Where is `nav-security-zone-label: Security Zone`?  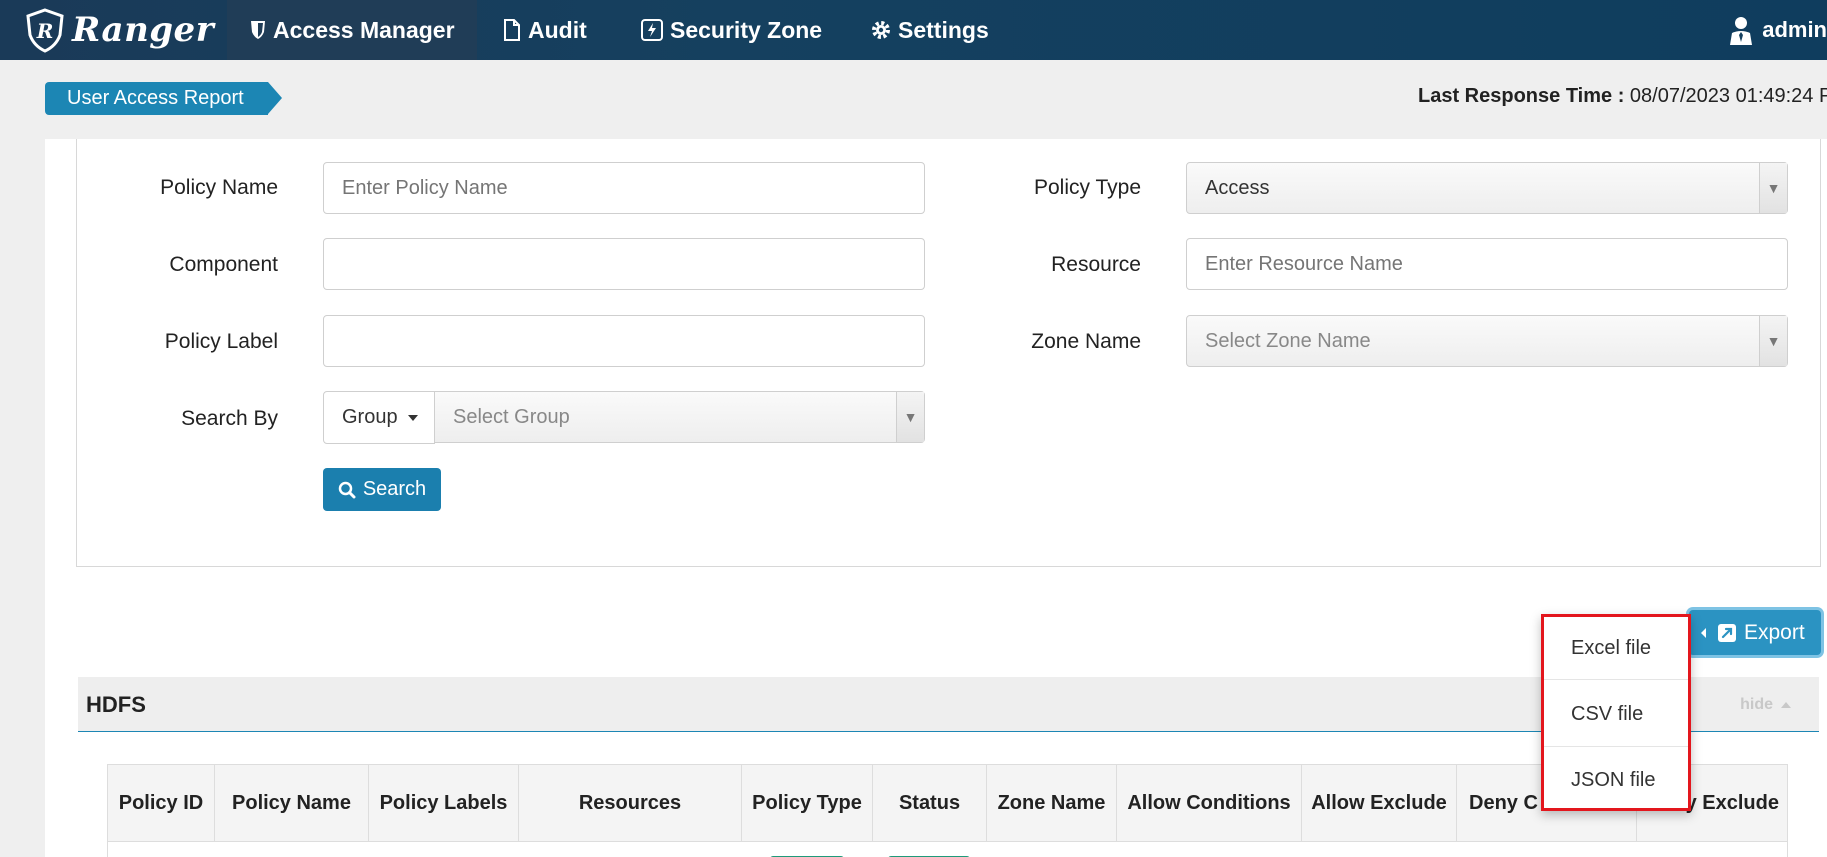
nav-security-zone-label: Security Zone is located at coordinates (746, 29).